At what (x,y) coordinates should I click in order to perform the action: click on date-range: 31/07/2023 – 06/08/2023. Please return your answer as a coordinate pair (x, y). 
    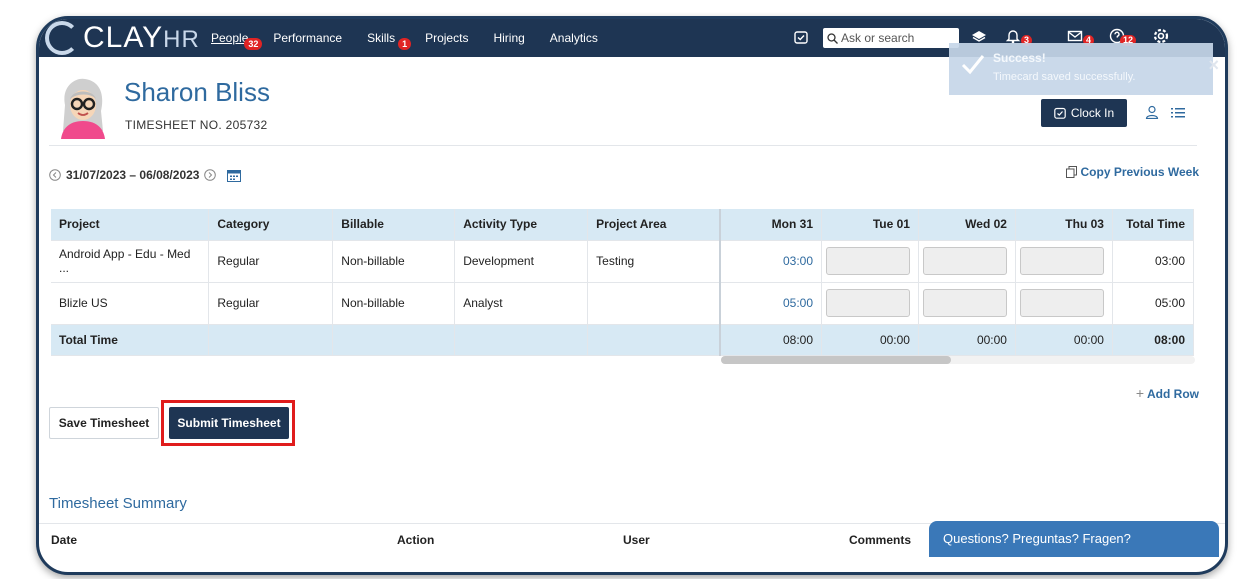
    Looking at the image, I should click on (145, 175).